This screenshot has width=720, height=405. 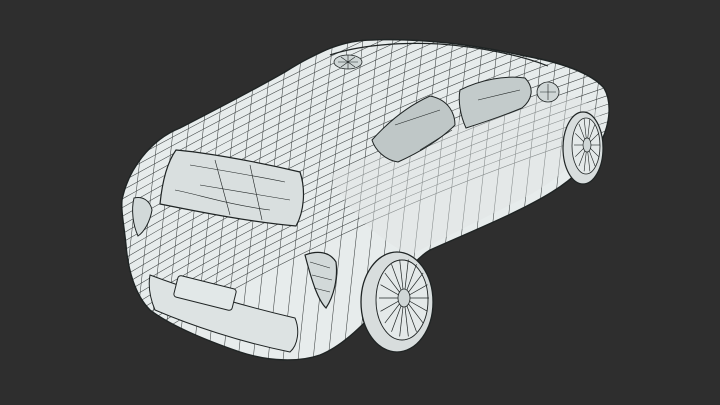 What do you see at coordinates (397, 302) in the screenshot?
I see `rear-wheel` at bounding box center [397, 302].